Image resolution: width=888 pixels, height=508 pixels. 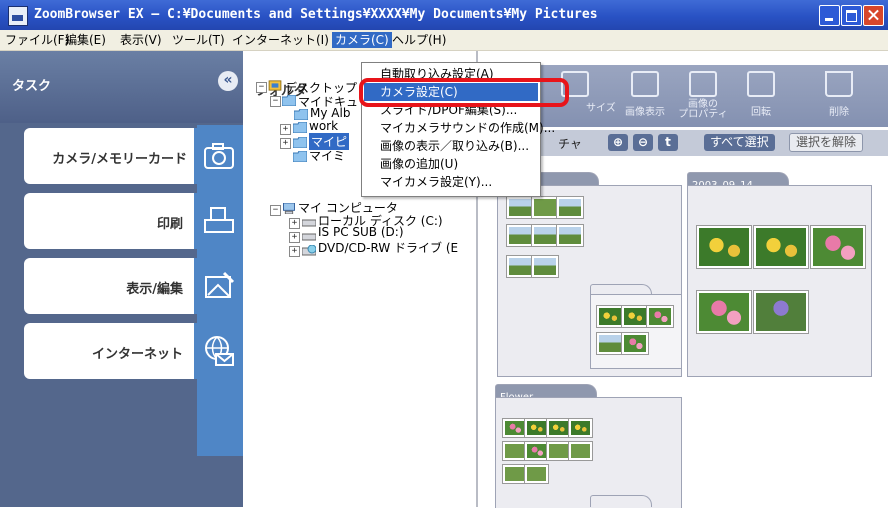 What do you see at coordinates (546, 393) in the screenshot?
I see `folder-tab: Flower` at bounding box center [546, 393].